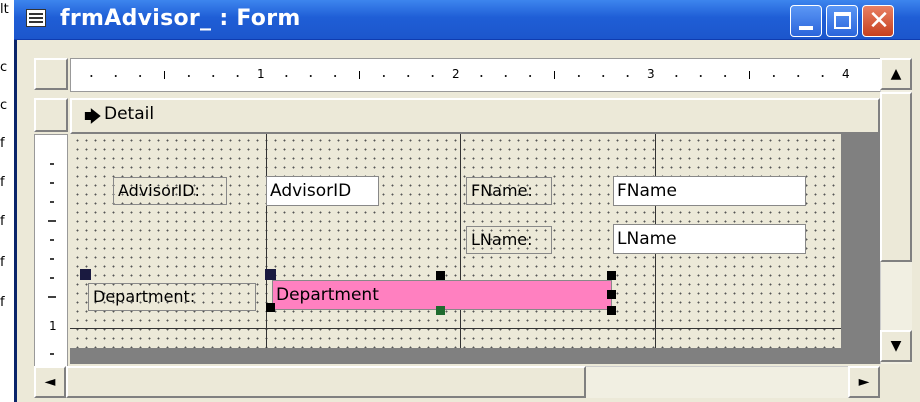 The width and height of the screenshot is (920, 402). I want to click on scroll-left-button: ◄, so click(50, 382).